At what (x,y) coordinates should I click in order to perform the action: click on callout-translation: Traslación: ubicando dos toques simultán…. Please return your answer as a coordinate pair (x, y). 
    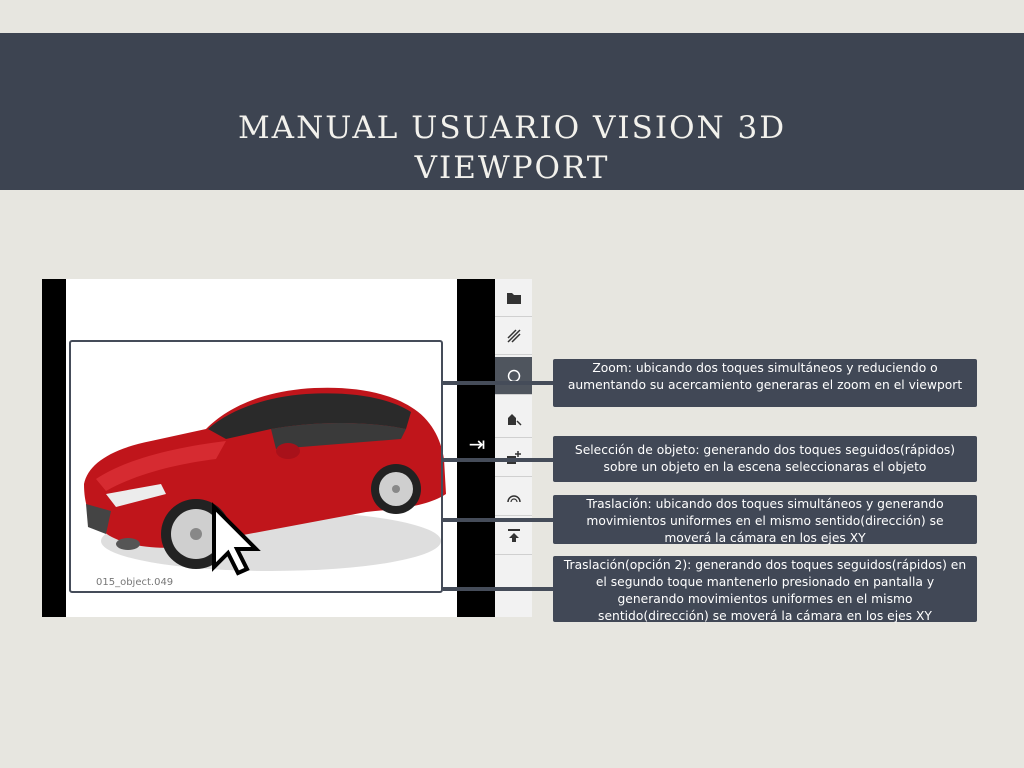
    Looking at the image, I should click on (765, 520).